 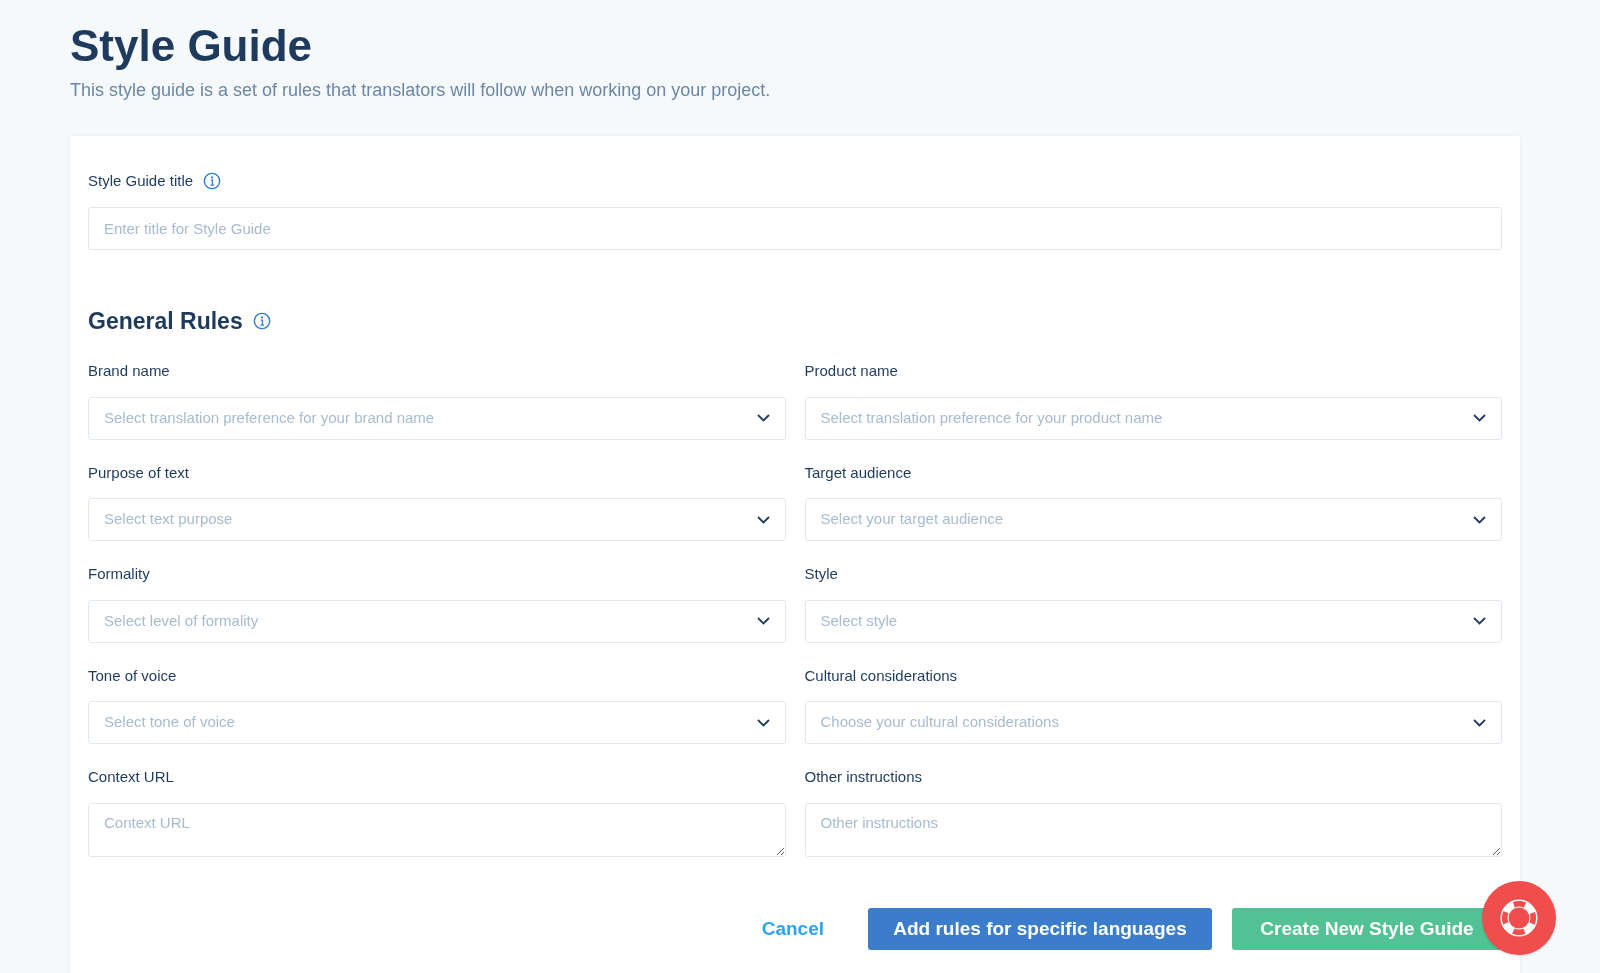 What do you see at coordinates (165, 321) in the screenshot?
I see `section-heading: General Rules` at bounding box center [165, 321].